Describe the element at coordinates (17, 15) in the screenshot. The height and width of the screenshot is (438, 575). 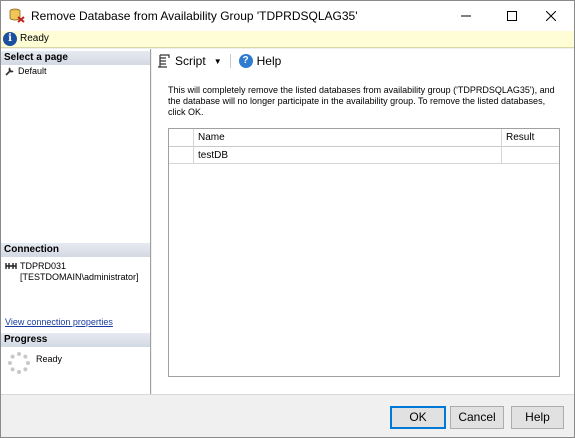
I see `remove-database-icon` at that location.